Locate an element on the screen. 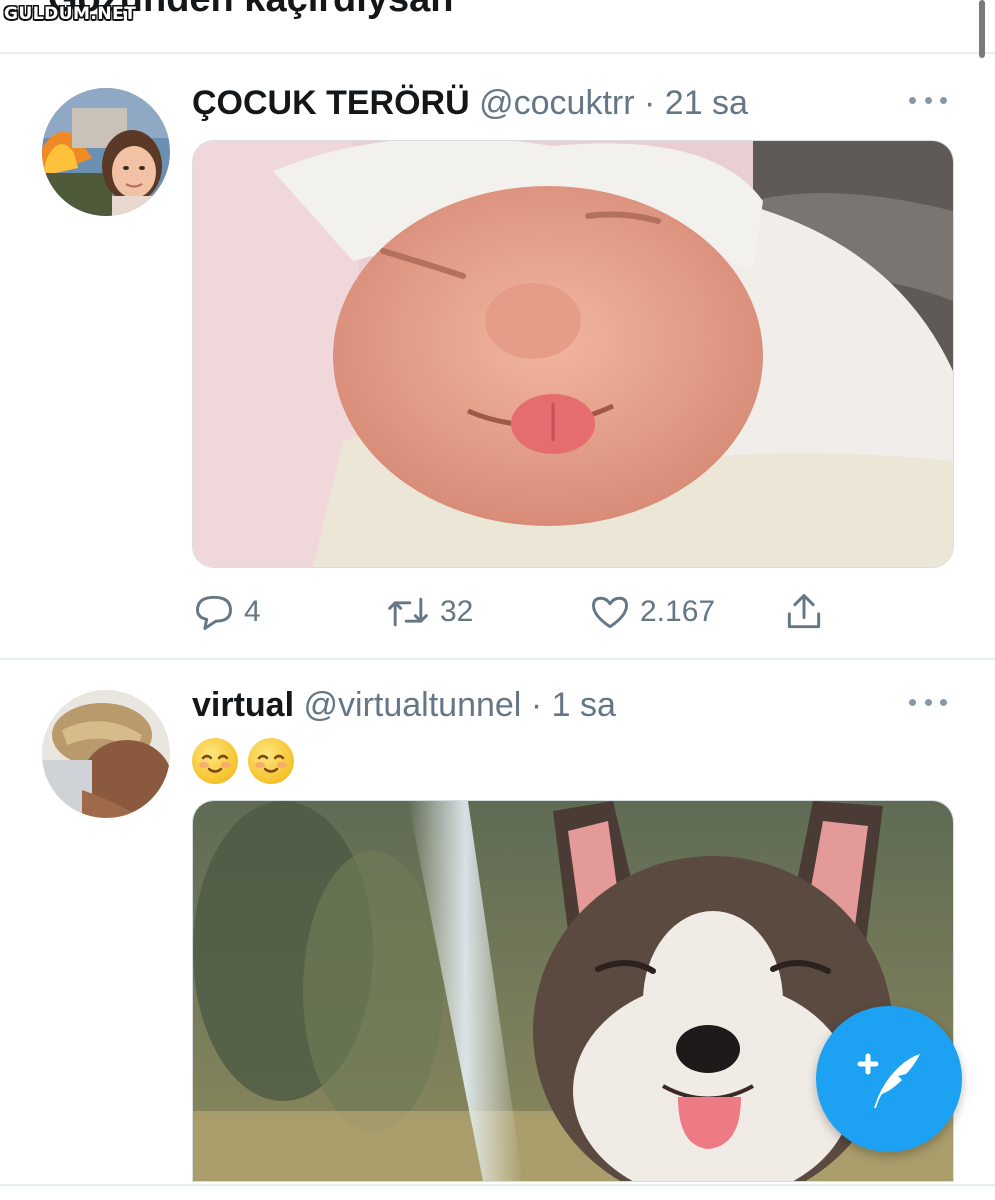 The height and width of the screenshot is (1200, 995). compose-tweet-icon is located at coordinates (888, 1080).